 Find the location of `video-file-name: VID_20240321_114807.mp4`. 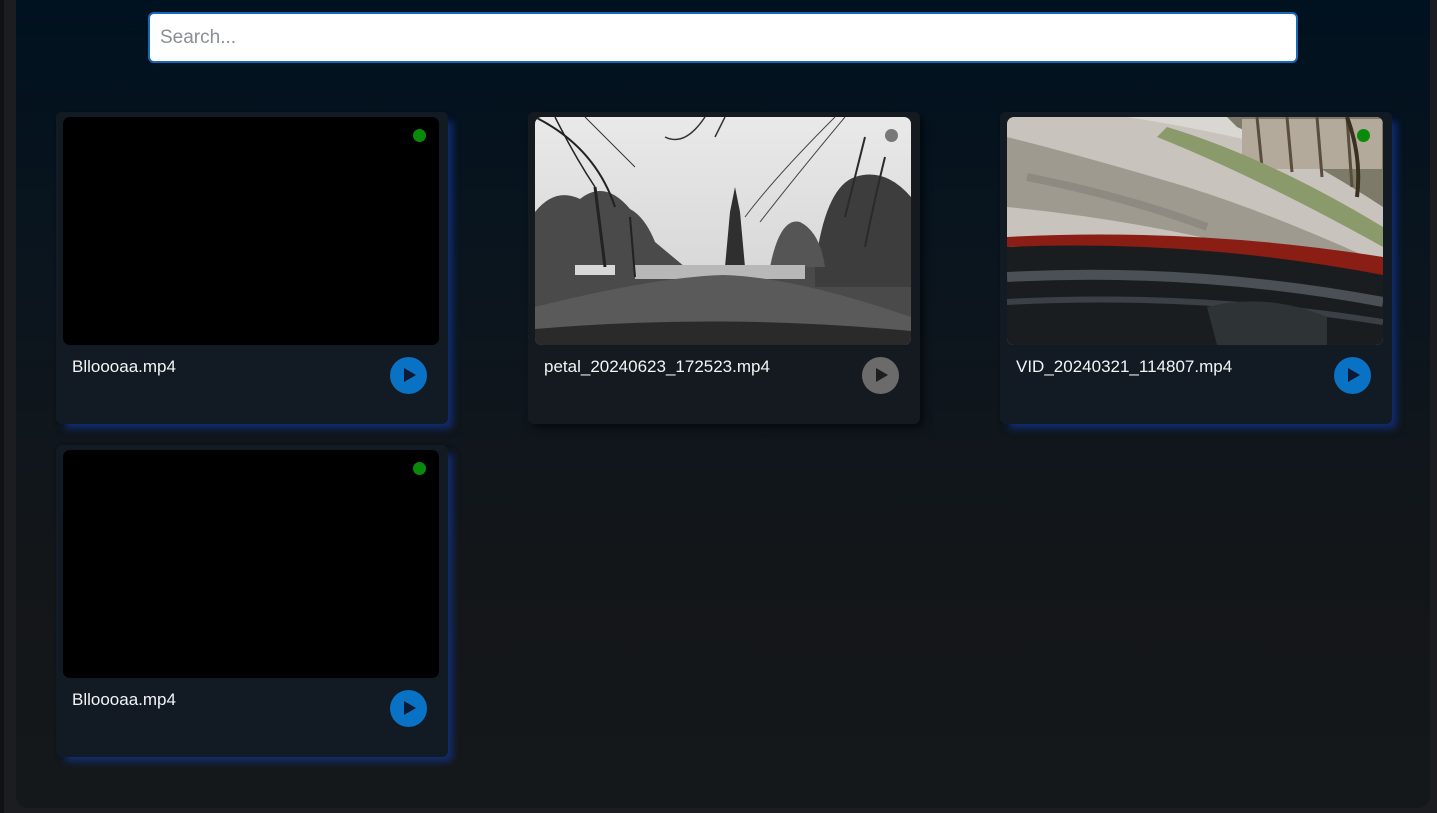

video-file-name: VID_20240321_114807.mp4 is located at coordinates (1124, 366).